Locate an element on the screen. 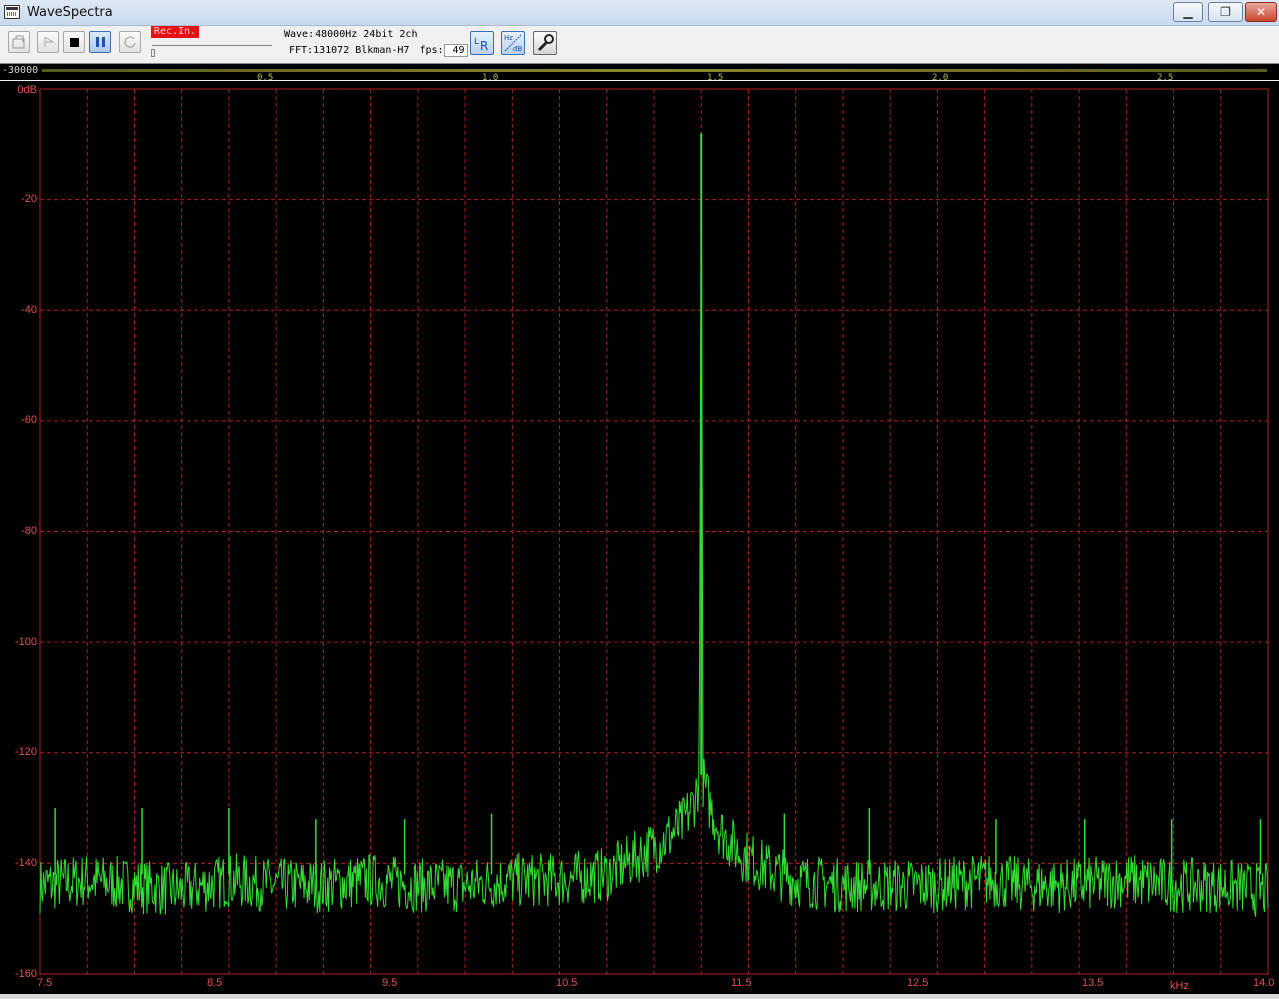 Image resolution: width=1279 pixels, height=999 pixels. y-tick-label: -160 is located at coordinates (25, 974).